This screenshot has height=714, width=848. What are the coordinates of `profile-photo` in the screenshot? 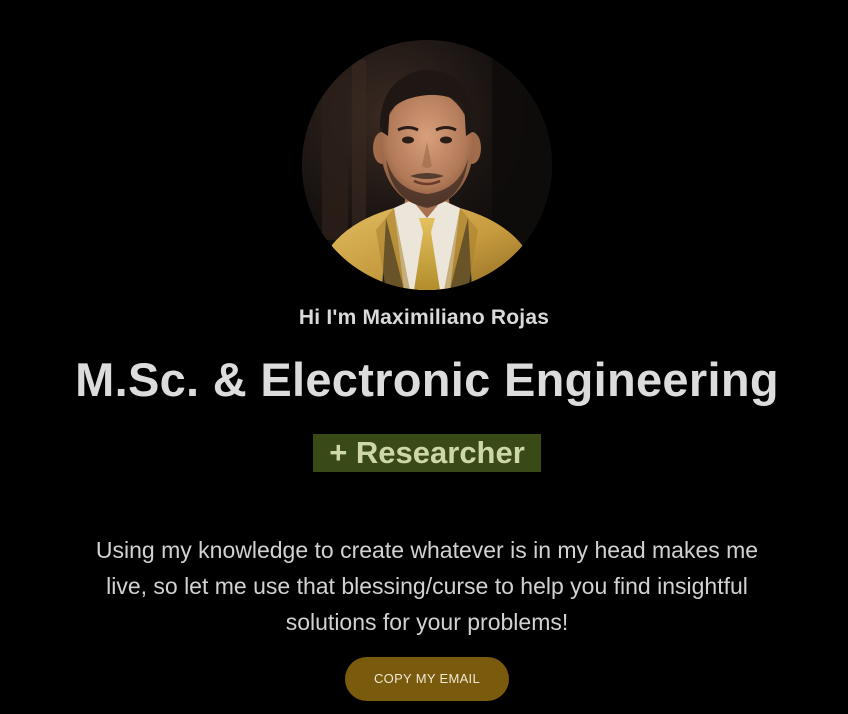 It's located at (427, 165).